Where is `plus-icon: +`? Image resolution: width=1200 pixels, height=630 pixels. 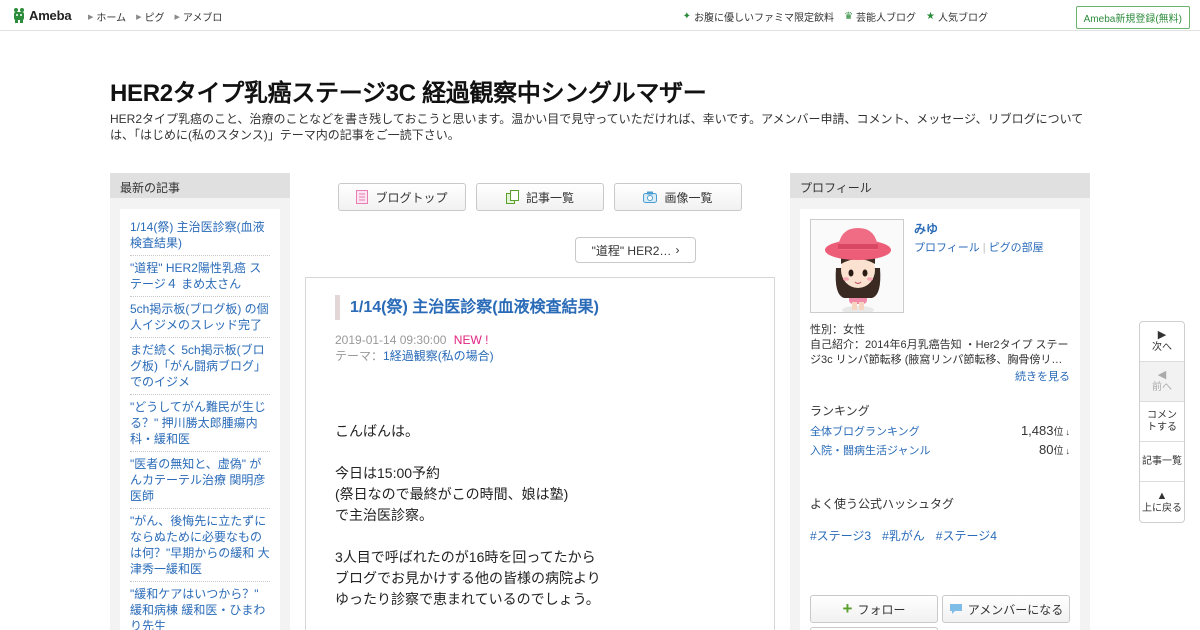 plus-icon: + is located at coordinates (847, 608).